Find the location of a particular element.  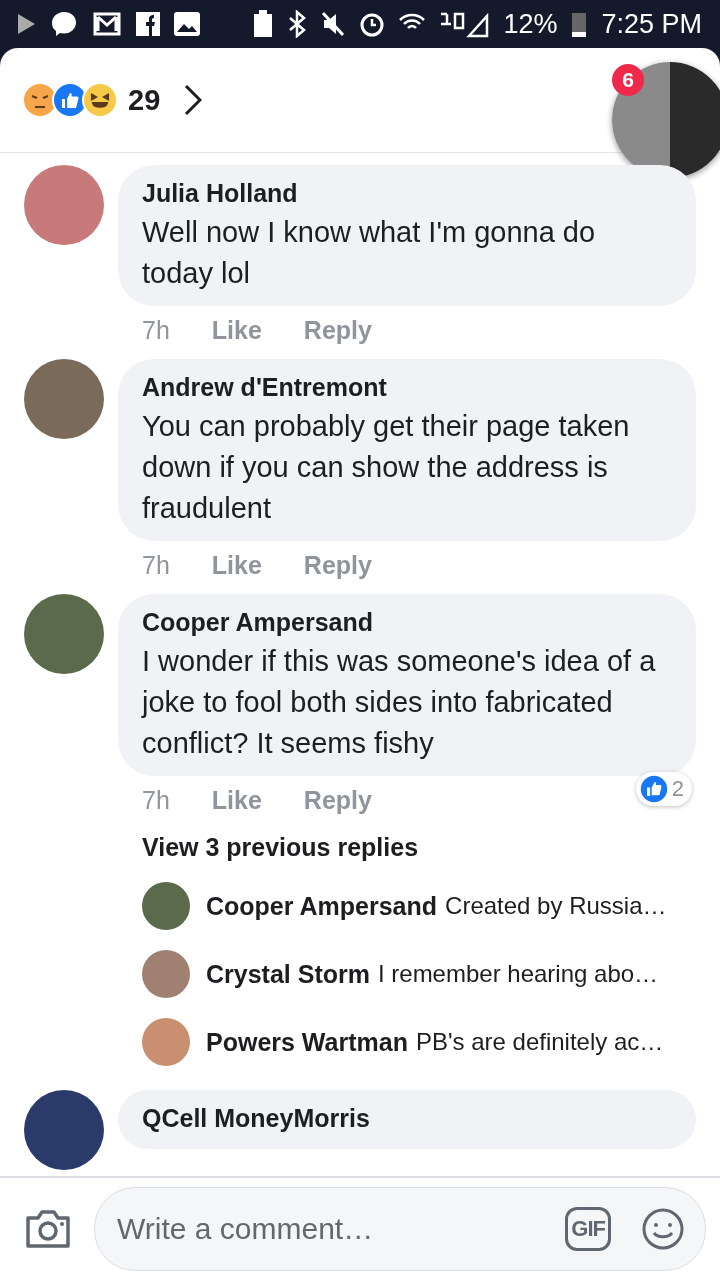

alarm-icon is located at coordinates (372, 24).